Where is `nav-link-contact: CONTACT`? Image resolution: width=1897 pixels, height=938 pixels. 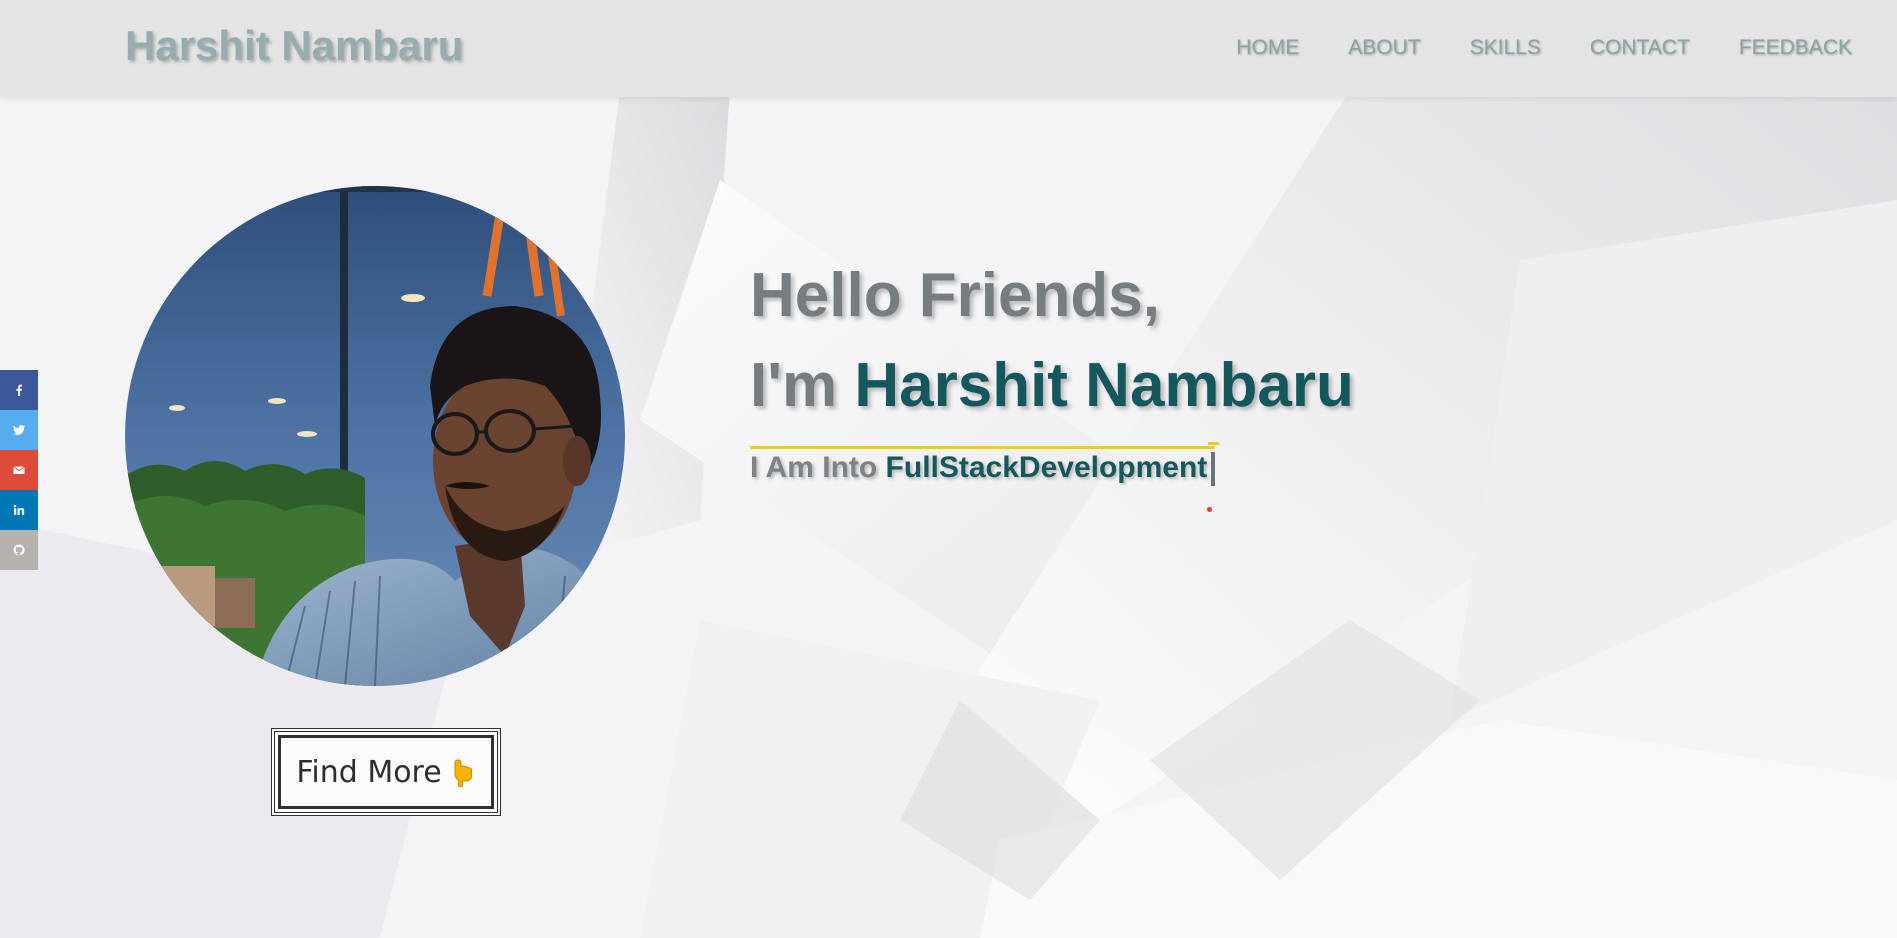
nav-link-contact: CONTACT is located at coordinates (1640, 48).